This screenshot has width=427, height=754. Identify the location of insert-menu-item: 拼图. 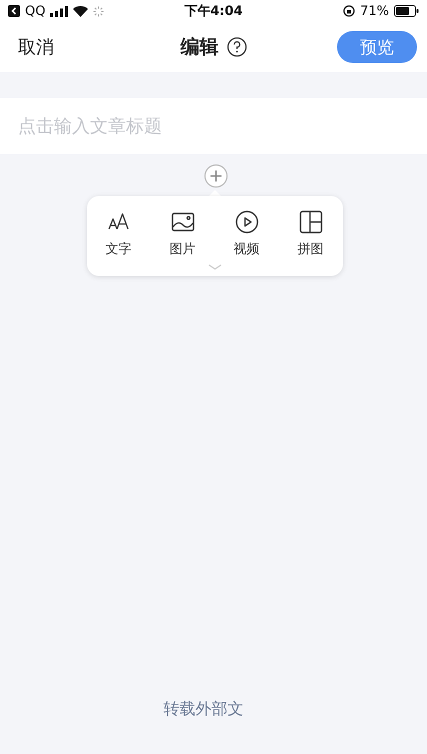
(311, 234).